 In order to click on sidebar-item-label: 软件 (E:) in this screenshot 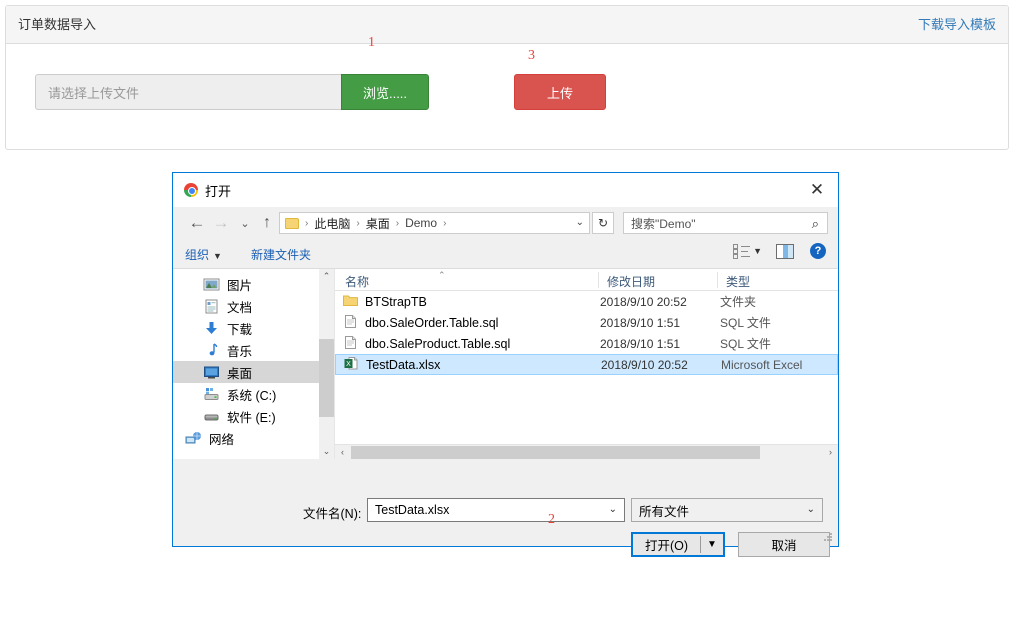, I will do `click(251, 417)`.